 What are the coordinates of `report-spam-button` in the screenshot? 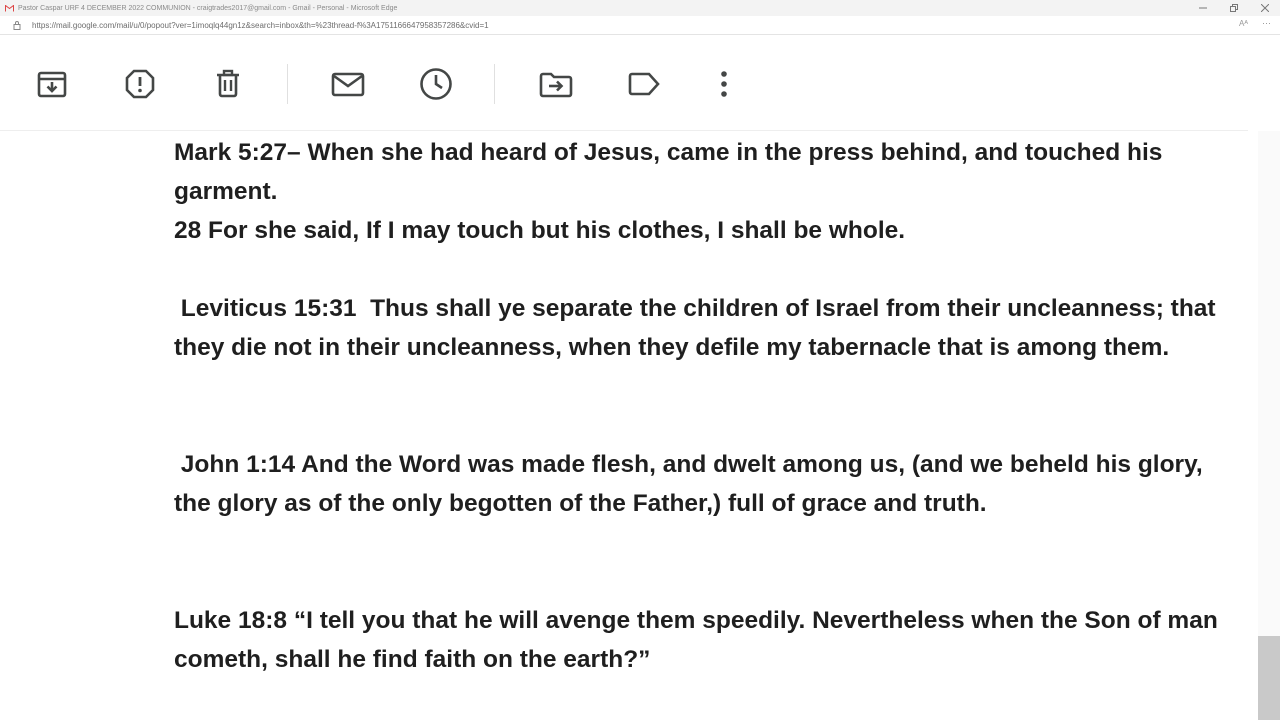 It's located at (140, 84).